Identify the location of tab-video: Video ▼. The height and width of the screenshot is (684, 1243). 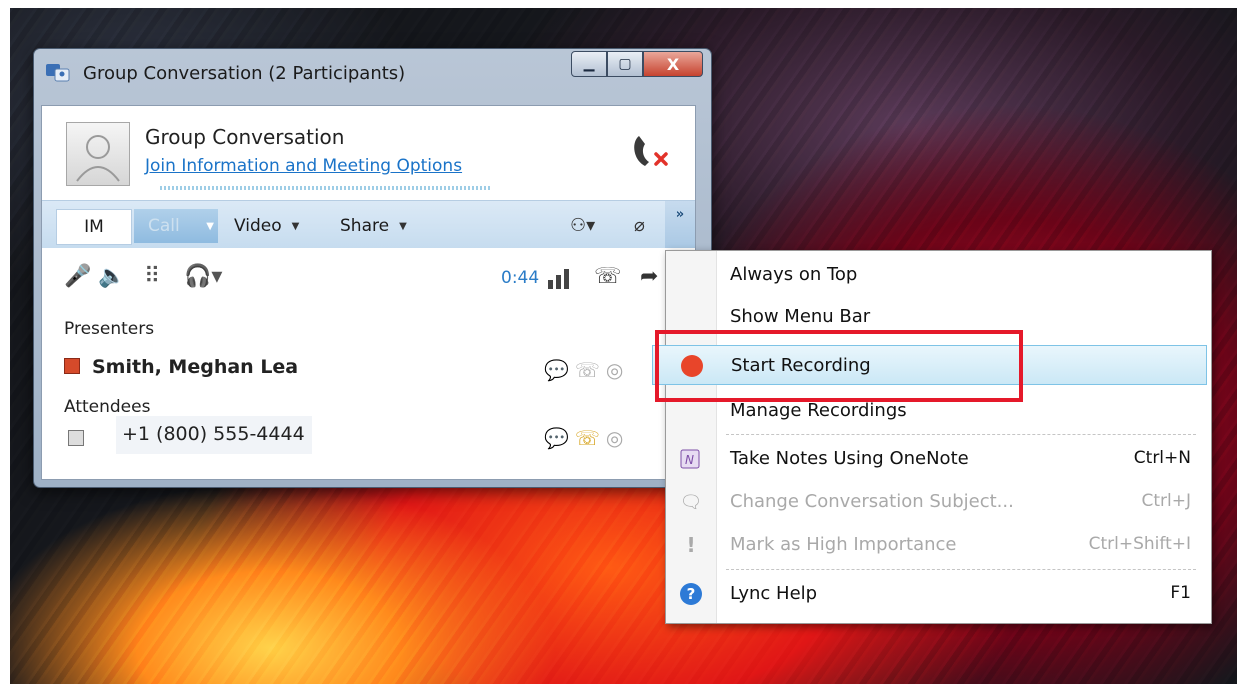
(266, 226).